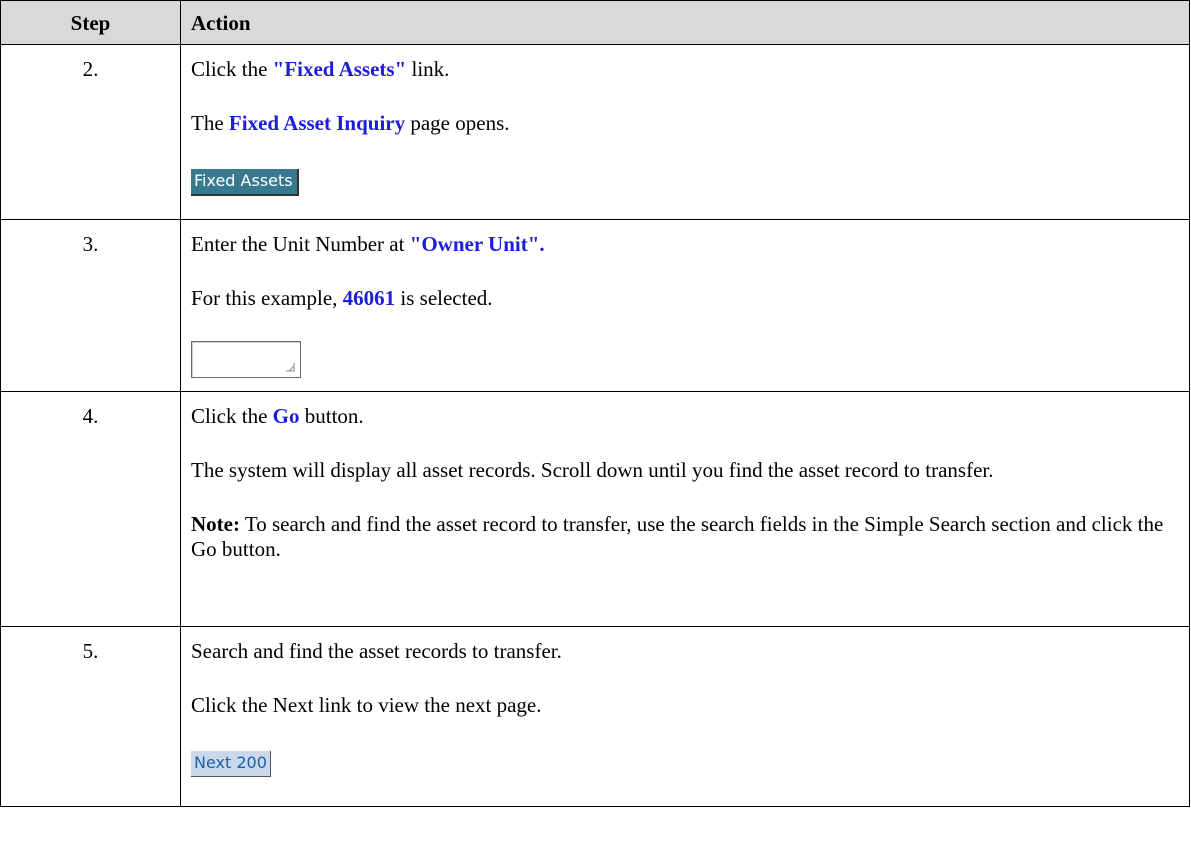 The height and width of the screenshot is (865, 1191). Describe the element at coordinates (331, 416) in the screenshot. I see `text-run: button.` at that location.